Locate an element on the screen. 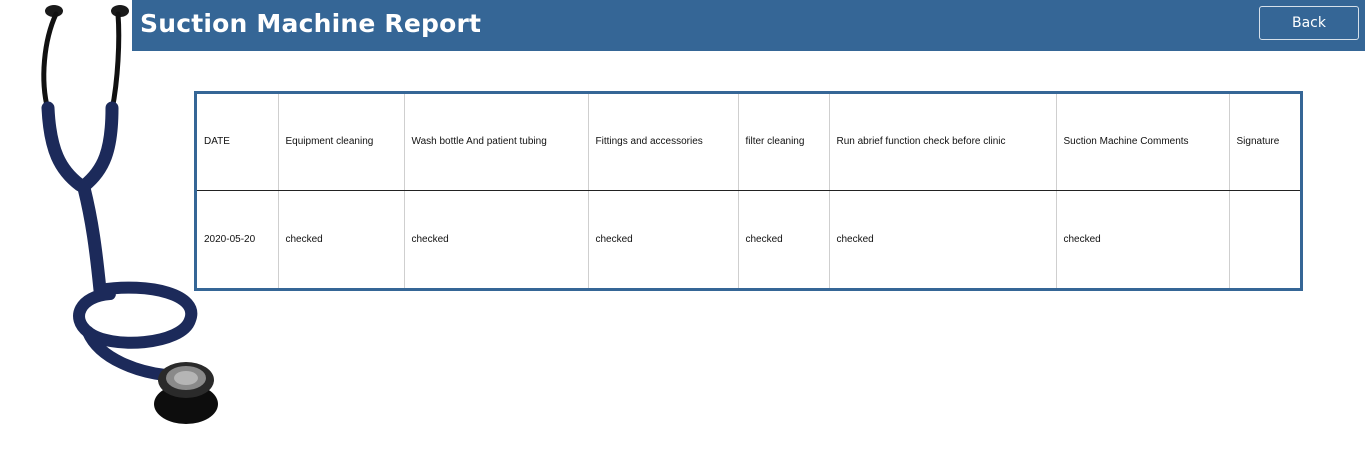 This screenshot has width=1365, height=467. column-header: Equipment cleaning is located at coordinates (340, 142).